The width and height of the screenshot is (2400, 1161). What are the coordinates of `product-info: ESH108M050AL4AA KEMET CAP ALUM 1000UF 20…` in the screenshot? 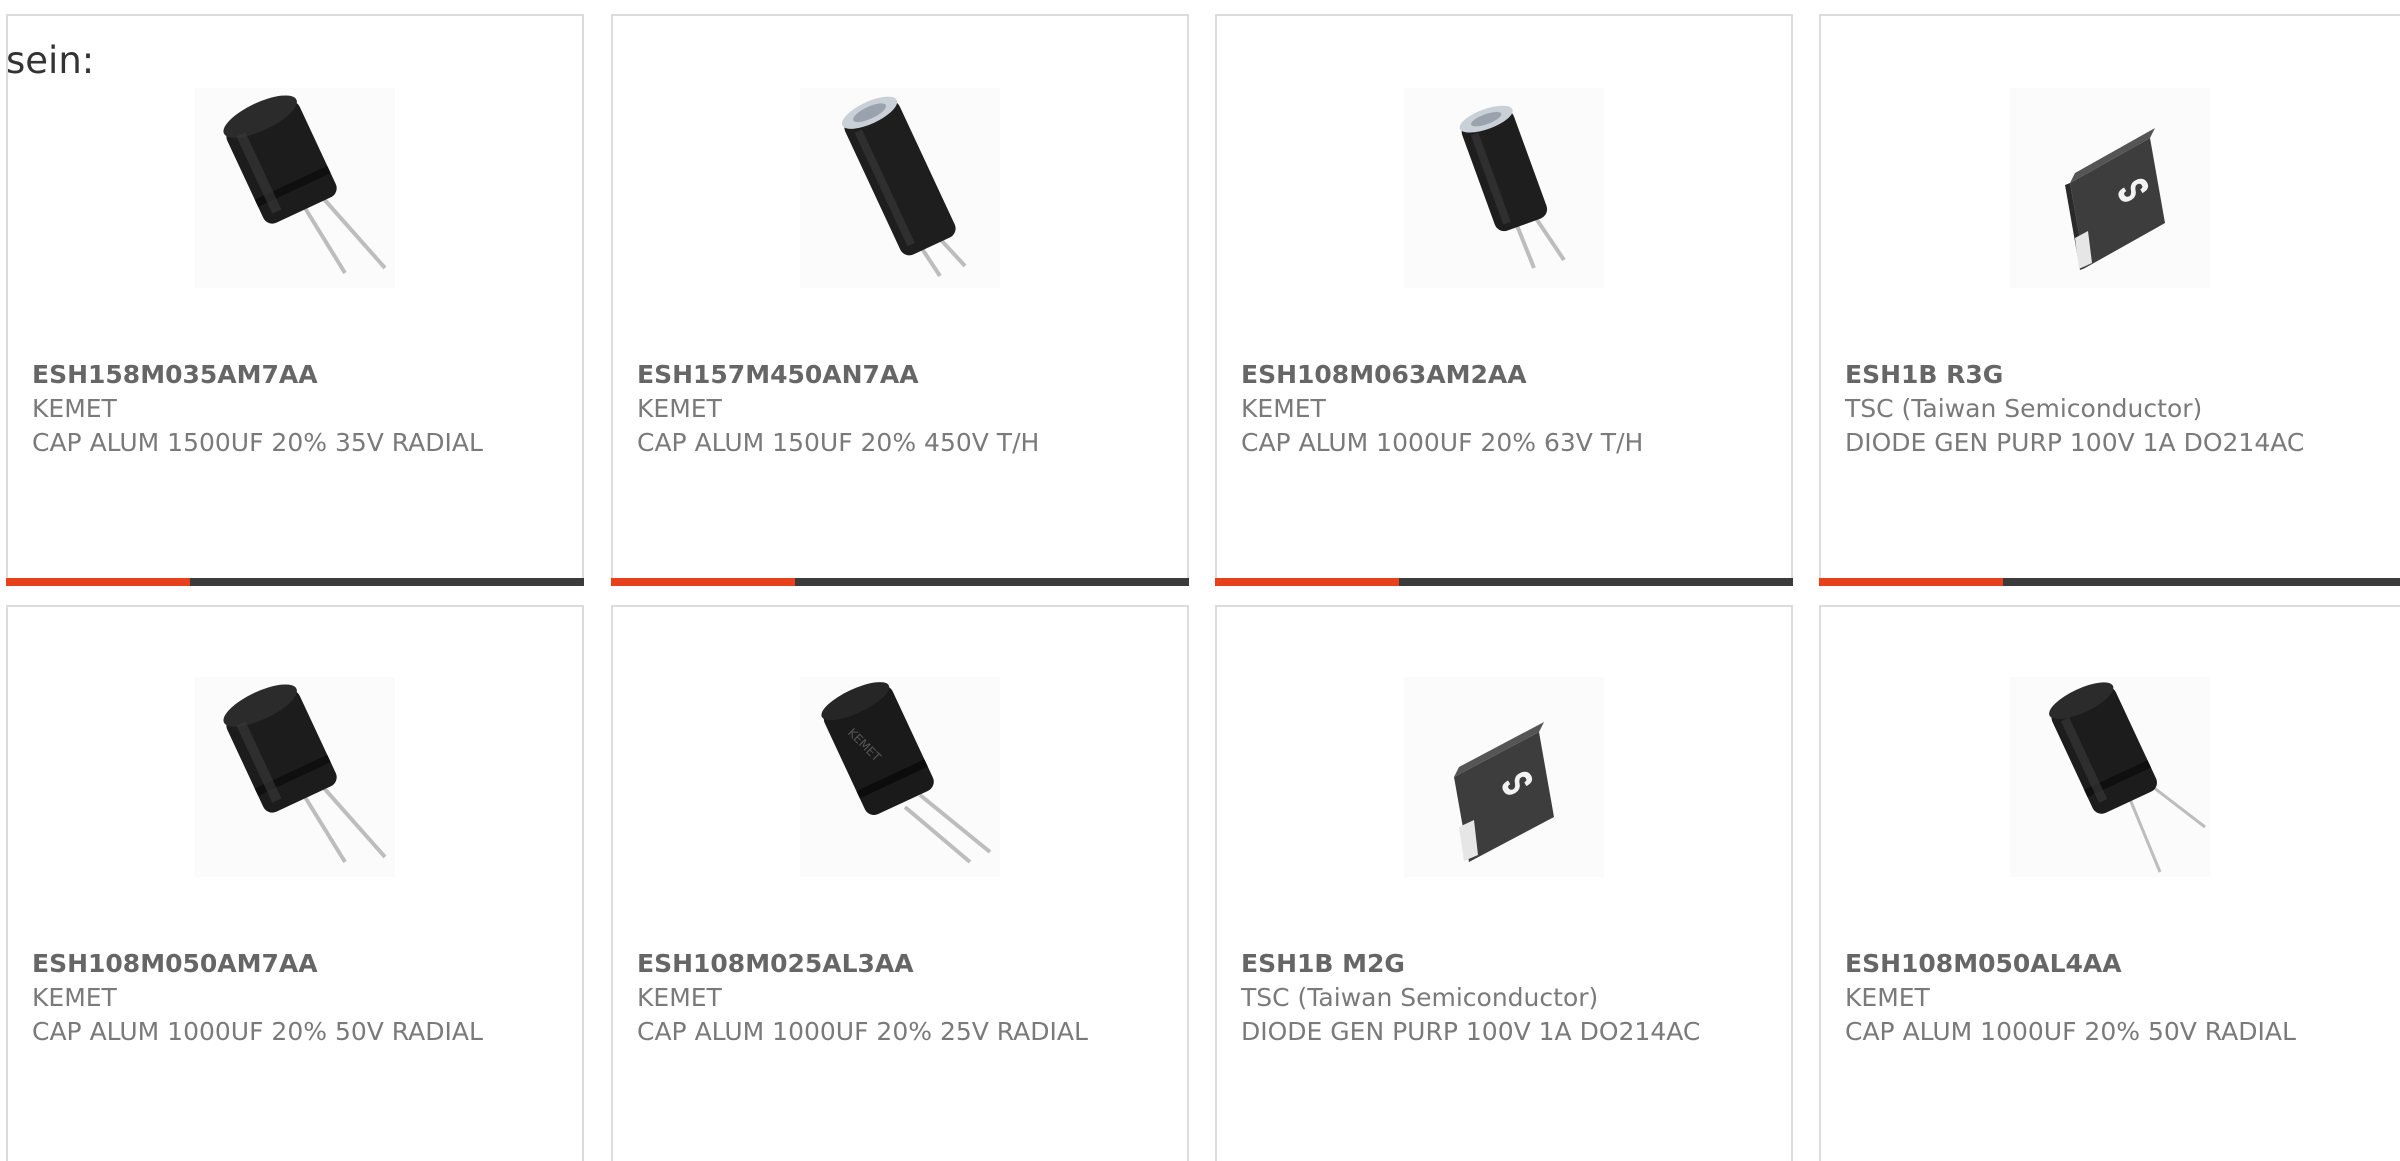 It's located at (2116, 998).